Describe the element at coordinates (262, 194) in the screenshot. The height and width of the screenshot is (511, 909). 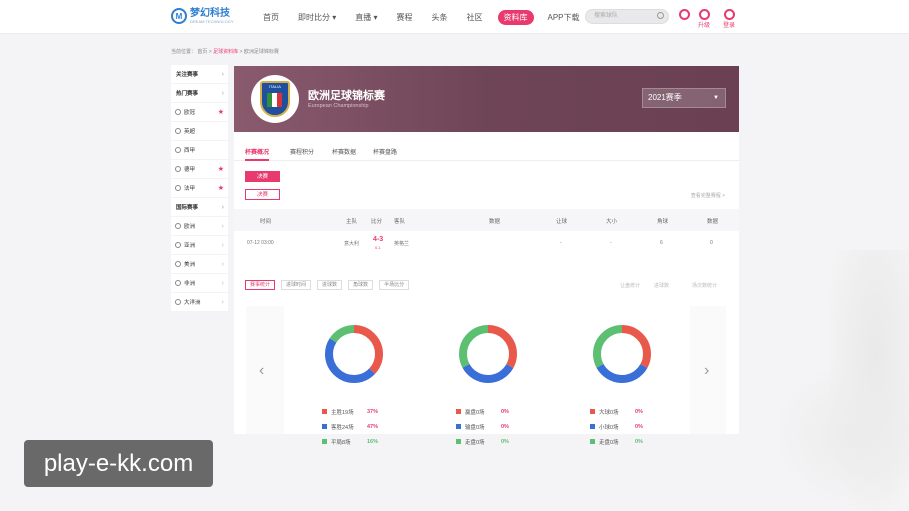
I see `final-secondary-button: 决赛` at that location.